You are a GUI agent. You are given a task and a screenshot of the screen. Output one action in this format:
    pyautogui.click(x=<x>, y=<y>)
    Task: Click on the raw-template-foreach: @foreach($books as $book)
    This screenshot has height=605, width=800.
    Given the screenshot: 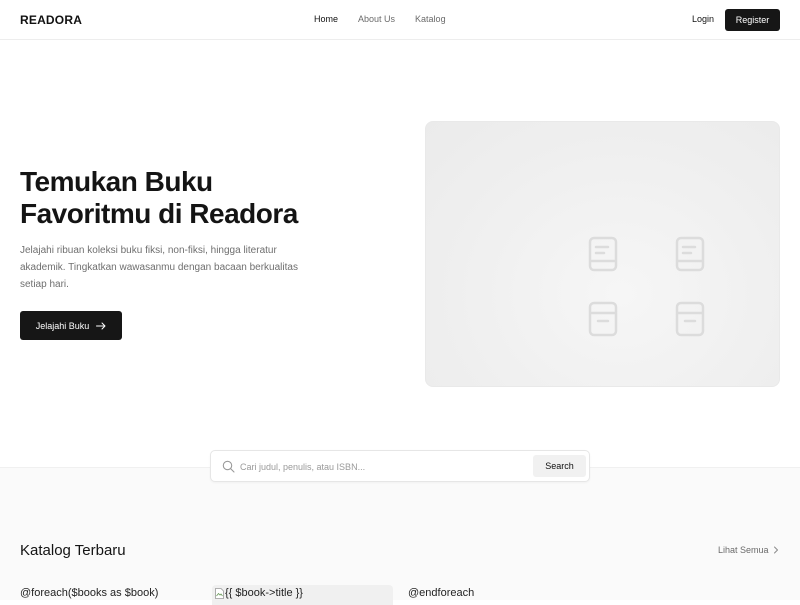 What is the action you would take?
    pyautogui.click(x=89, y=593)
    